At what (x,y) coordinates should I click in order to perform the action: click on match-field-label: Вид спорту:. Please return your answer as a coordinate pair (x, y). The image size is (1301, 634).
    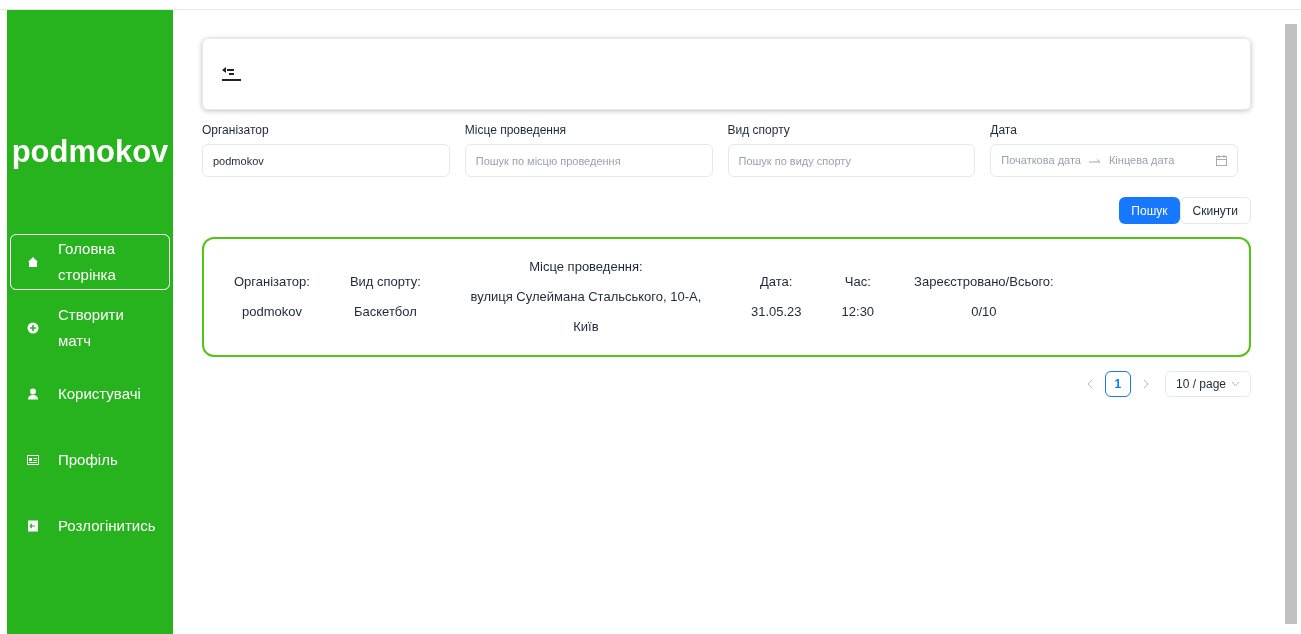
    Looking at the image, I should click on (385, 282).